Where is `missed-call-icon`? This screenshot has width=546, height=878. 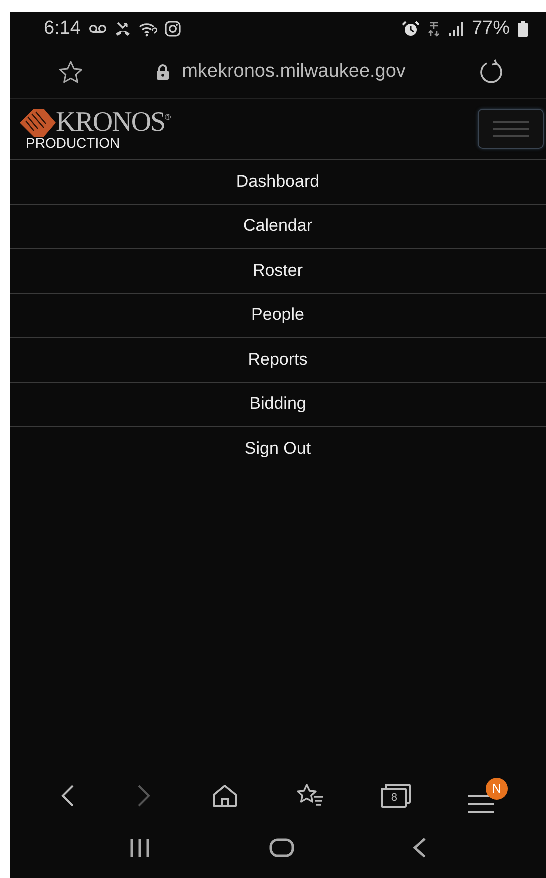 missed-call-icon is located at coordinates (122, 29).